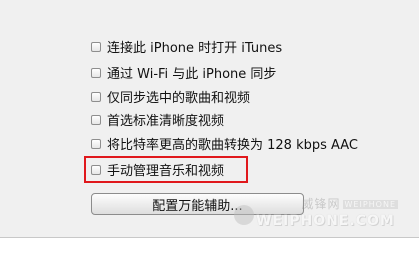 This screenshot has height=265, width=419. I want to click on prefer-sd-video-checkbox, so click(96, 119).